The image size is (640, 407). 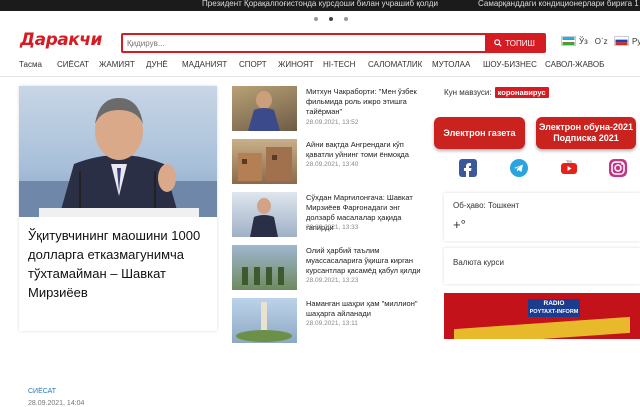 What do you see at coordinates (253, 64) in the screenshot?
I see `nav-item-sport: СПОРТ` at bounding box center [253, 64].